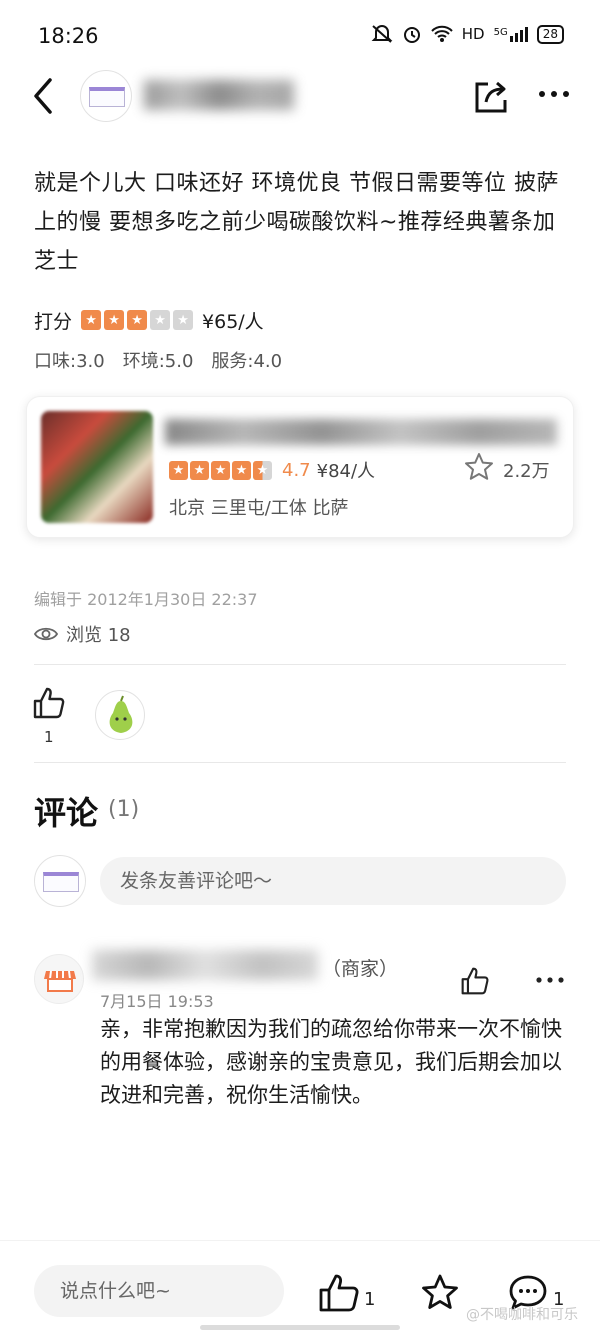 Image resolution: width=600 pixels, height=1333 pixels. Describe the element at coordinates (97, 467) in the screenshot. I see `shop-thumbnail` at that location.